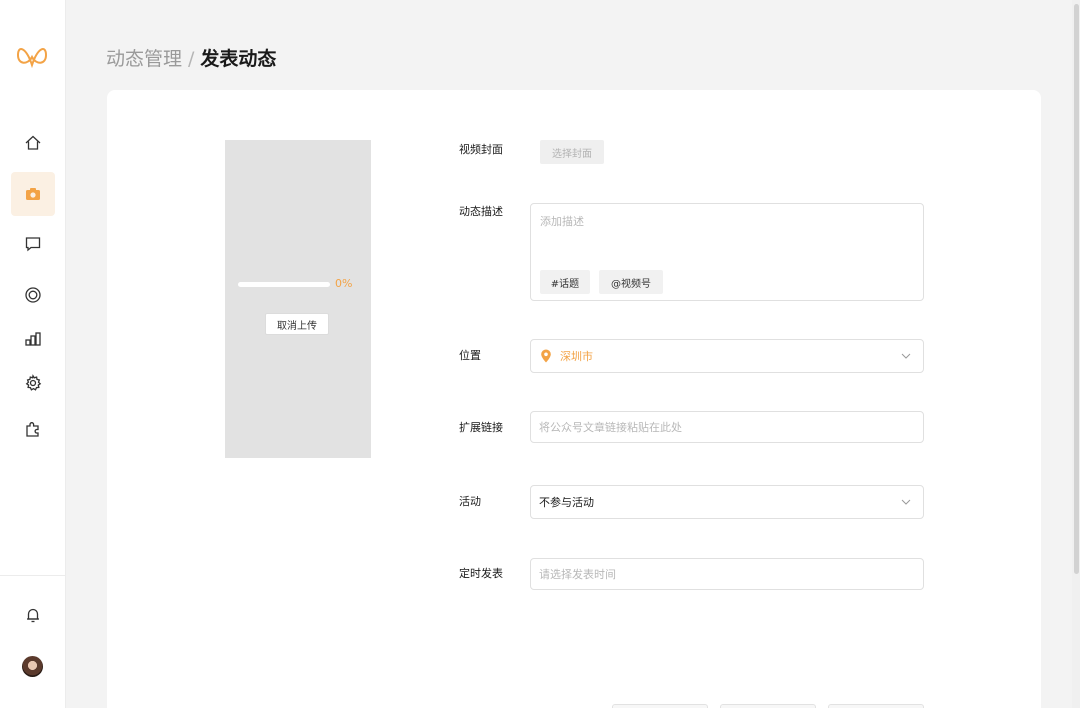  I want to click on activity-label: 活动, so click(470, 501).